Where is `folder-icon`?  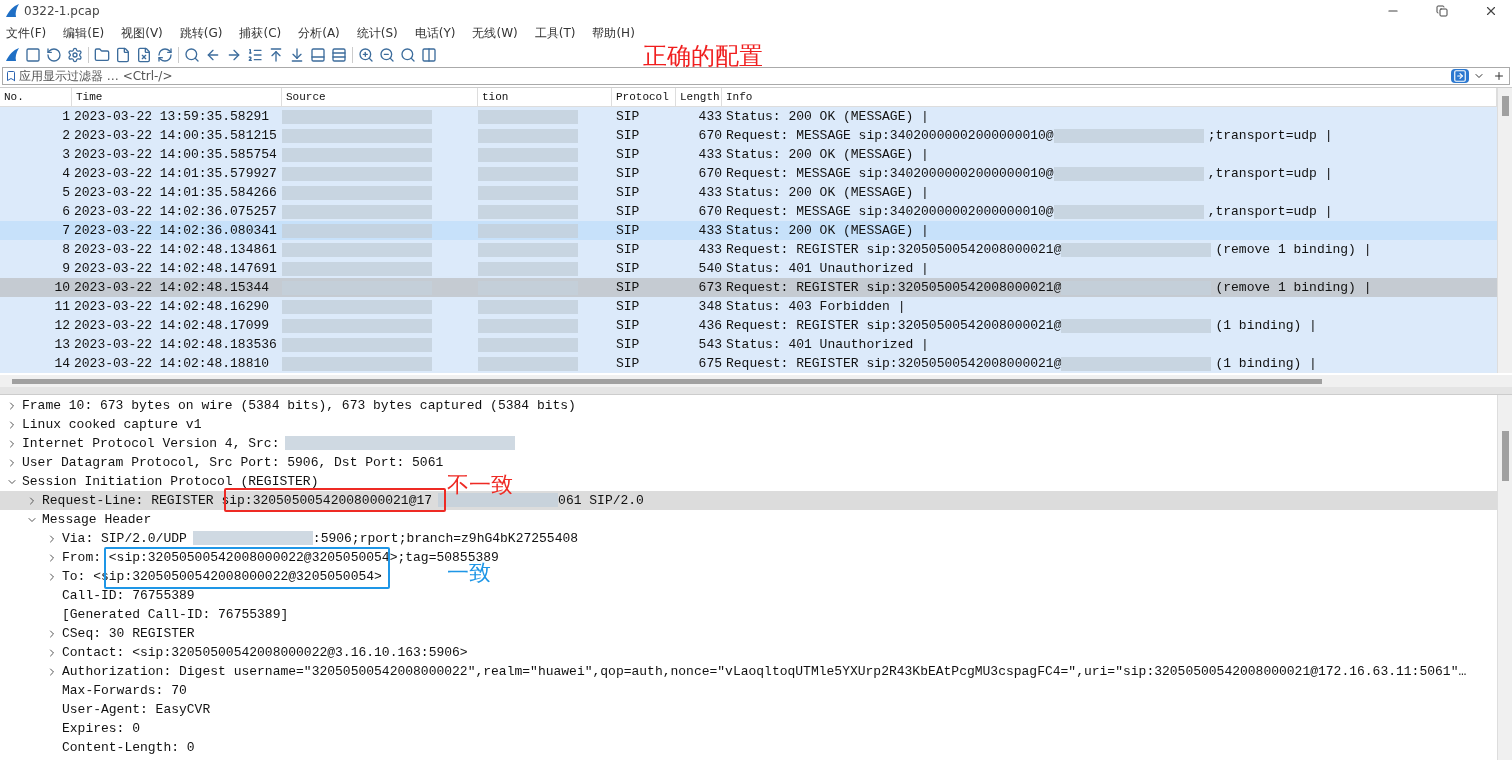
folder-icon is located at coordinates (102, 55).